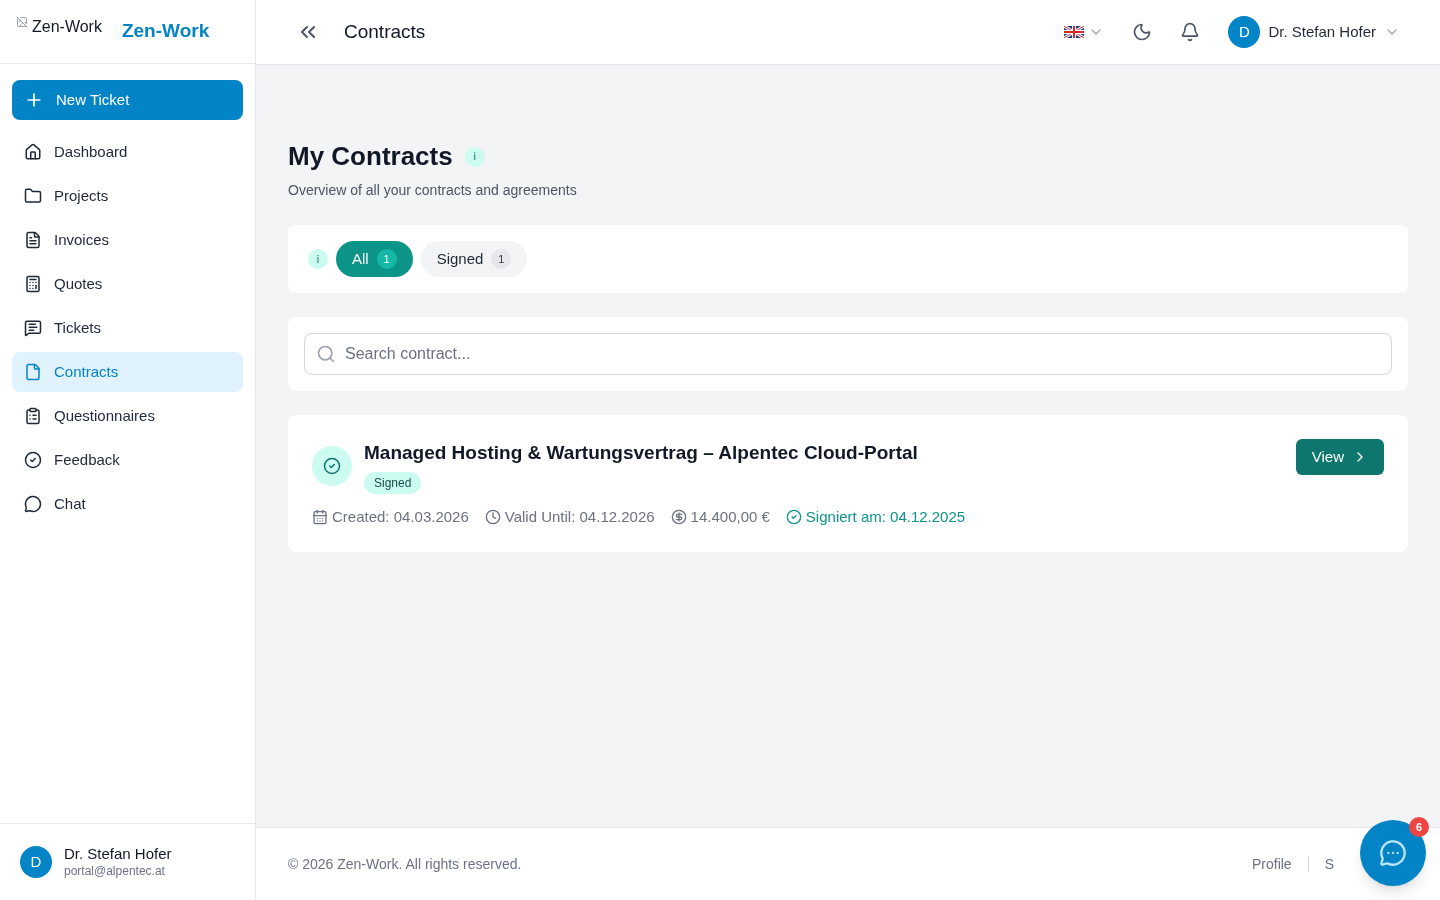  What do you see at coordinates (374, 259) in the screenshot?
I see `filter-tab: All 1` at bounding box center [374, 259].